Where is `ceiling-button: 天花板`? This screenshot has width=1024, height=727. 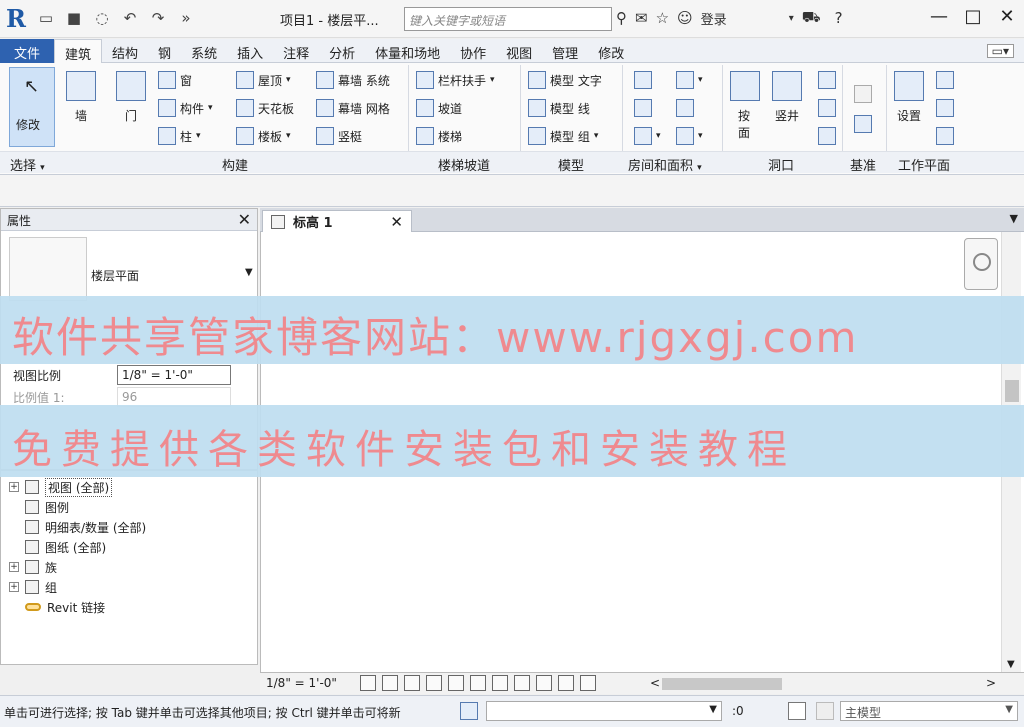
ceiling-button: 天花板 is located at coordinates (265, 108).